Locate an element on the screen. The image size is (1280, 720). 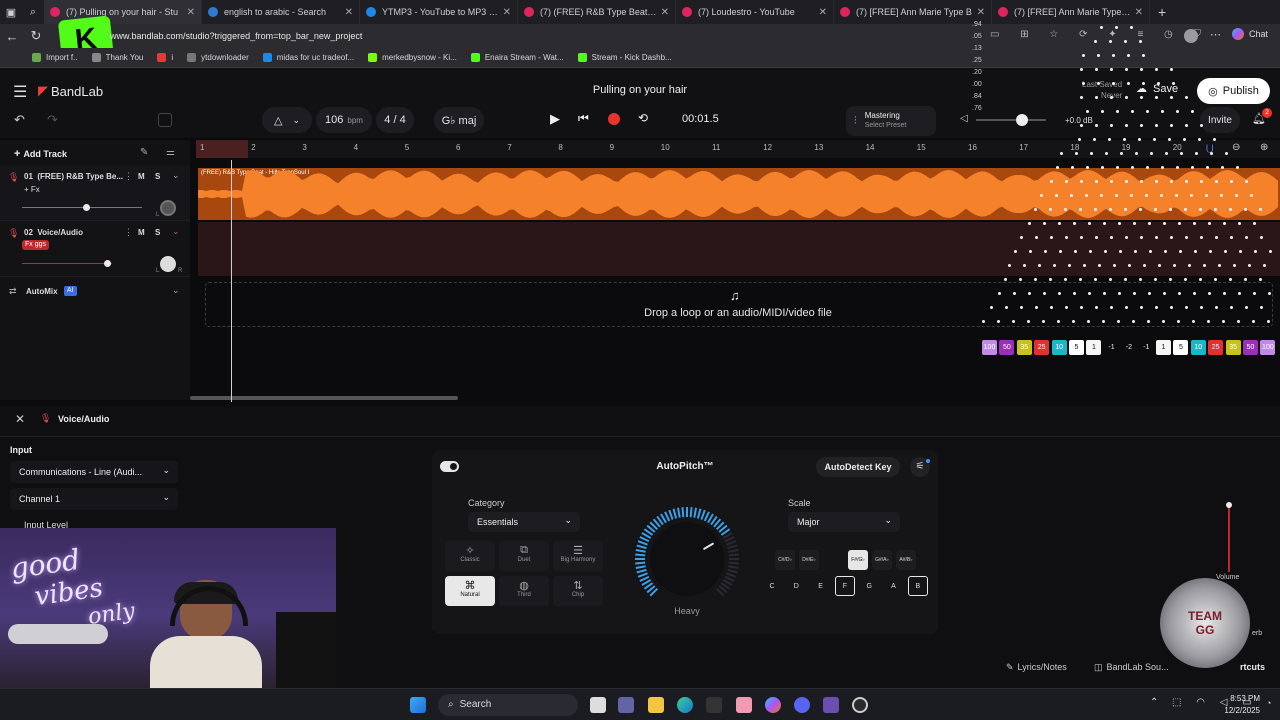
hamburger-menu-icon: ☰ is located at coordinates (20, 92).